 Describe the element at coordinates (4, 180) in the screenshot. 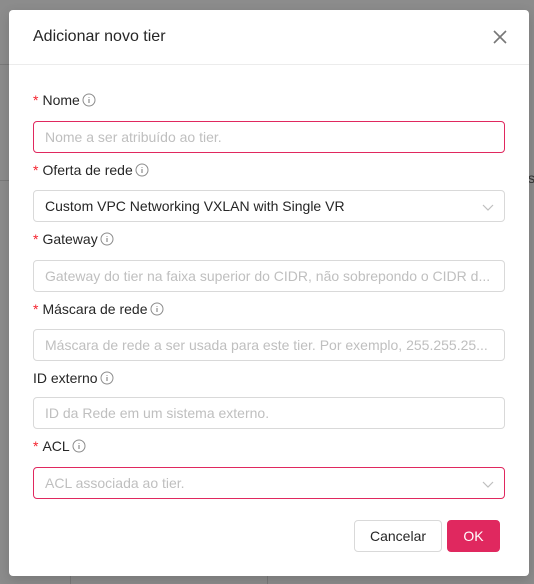

I see `background-divider-mid` at that location.